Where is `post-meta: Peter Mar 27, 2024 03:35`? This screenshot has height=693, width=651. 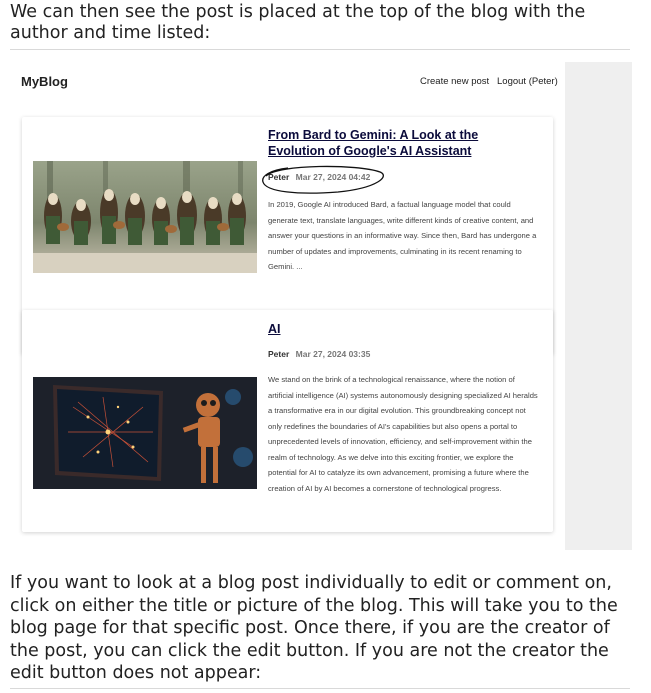 post-meta: Peter Mar 27, 2024 03:35 is located at coordinates (319, 354).